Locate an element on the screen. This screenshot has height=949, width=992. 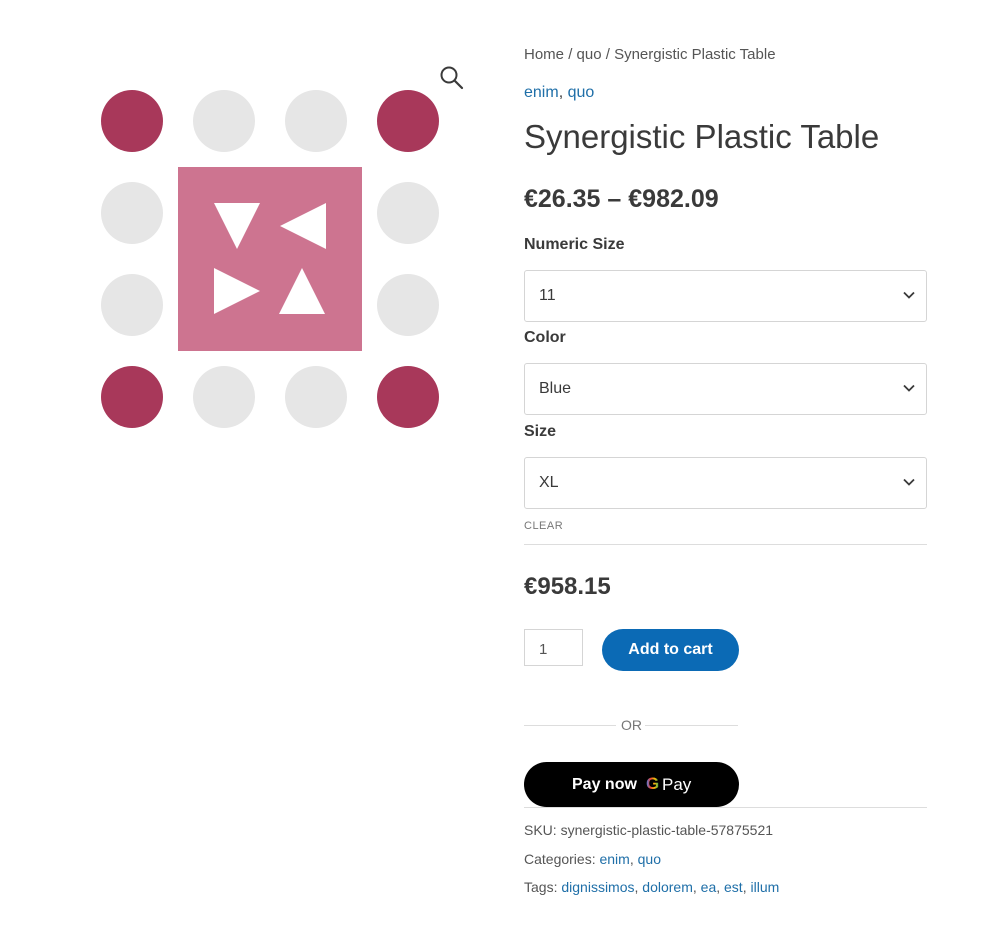
numeric-size-value: 11 is located at coordinates (547, 295).